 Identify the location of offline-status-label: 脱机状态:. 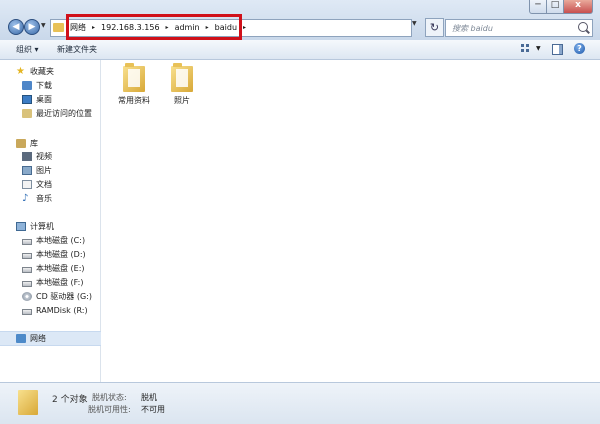
(109, 397).